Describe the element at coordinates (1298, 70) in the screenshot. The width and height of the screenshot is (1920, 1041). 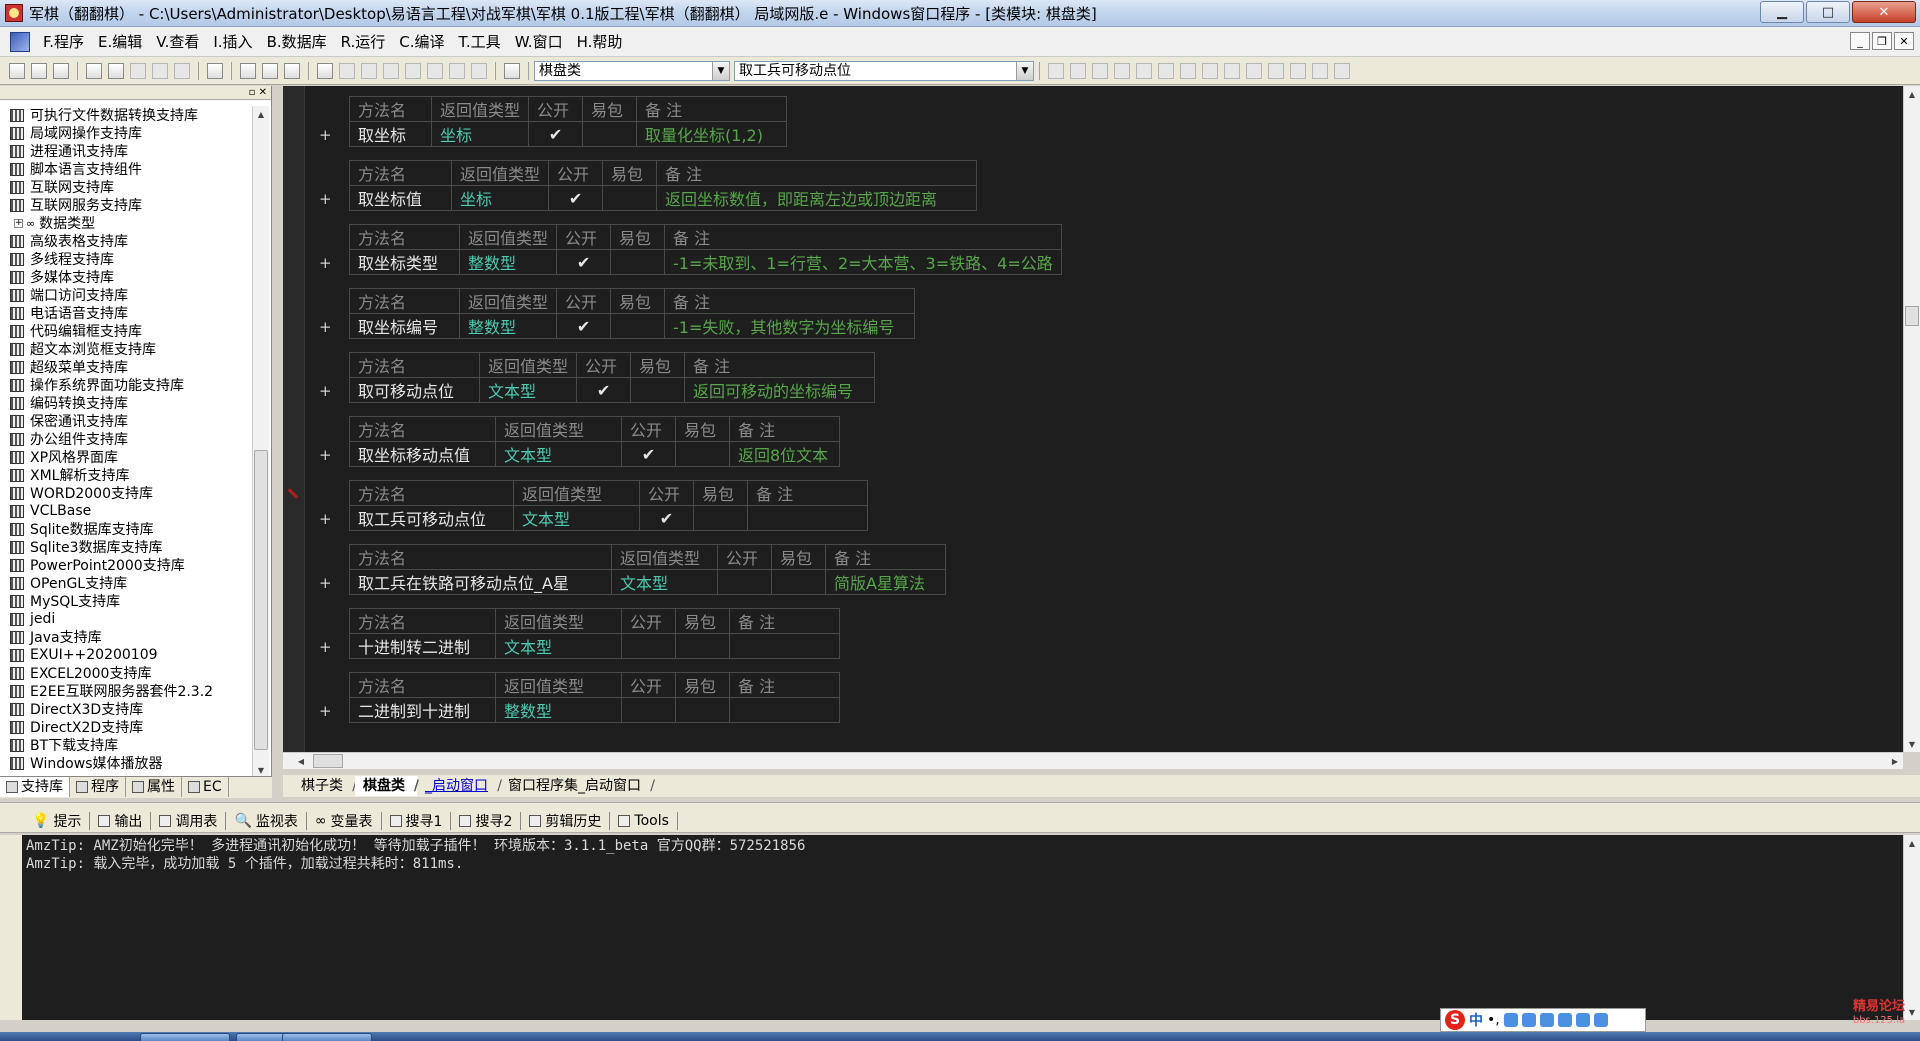
I see `space-vertical-icon` at that location.